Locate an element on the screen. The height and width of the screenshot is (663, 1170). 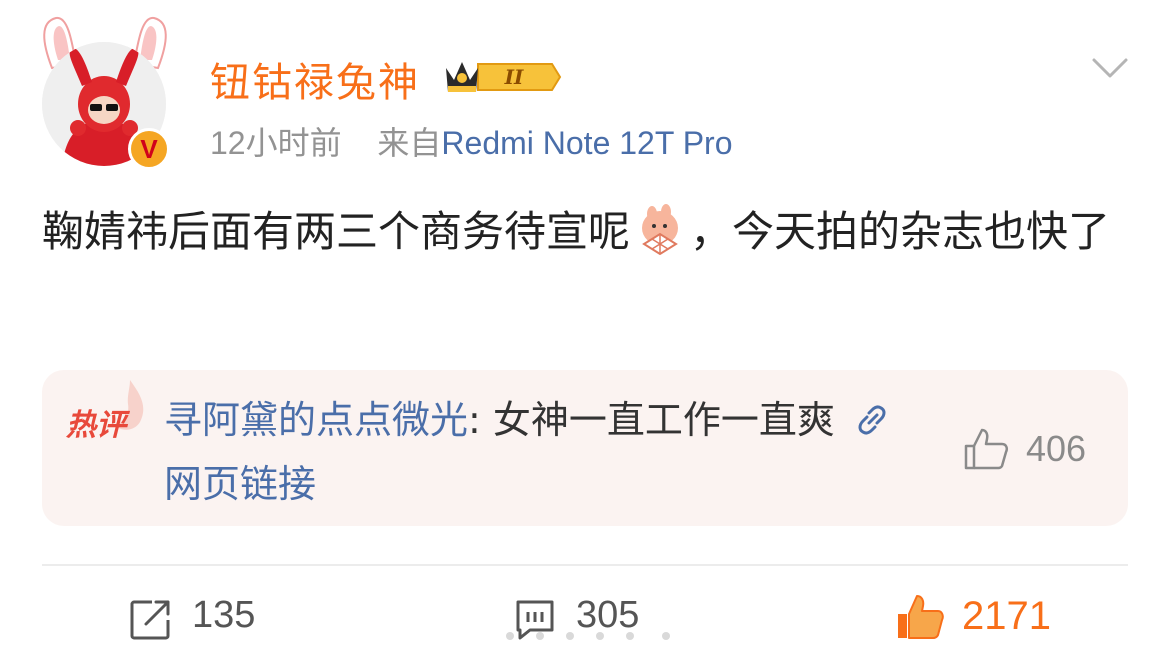
divider is located at coordinates (585, 565).